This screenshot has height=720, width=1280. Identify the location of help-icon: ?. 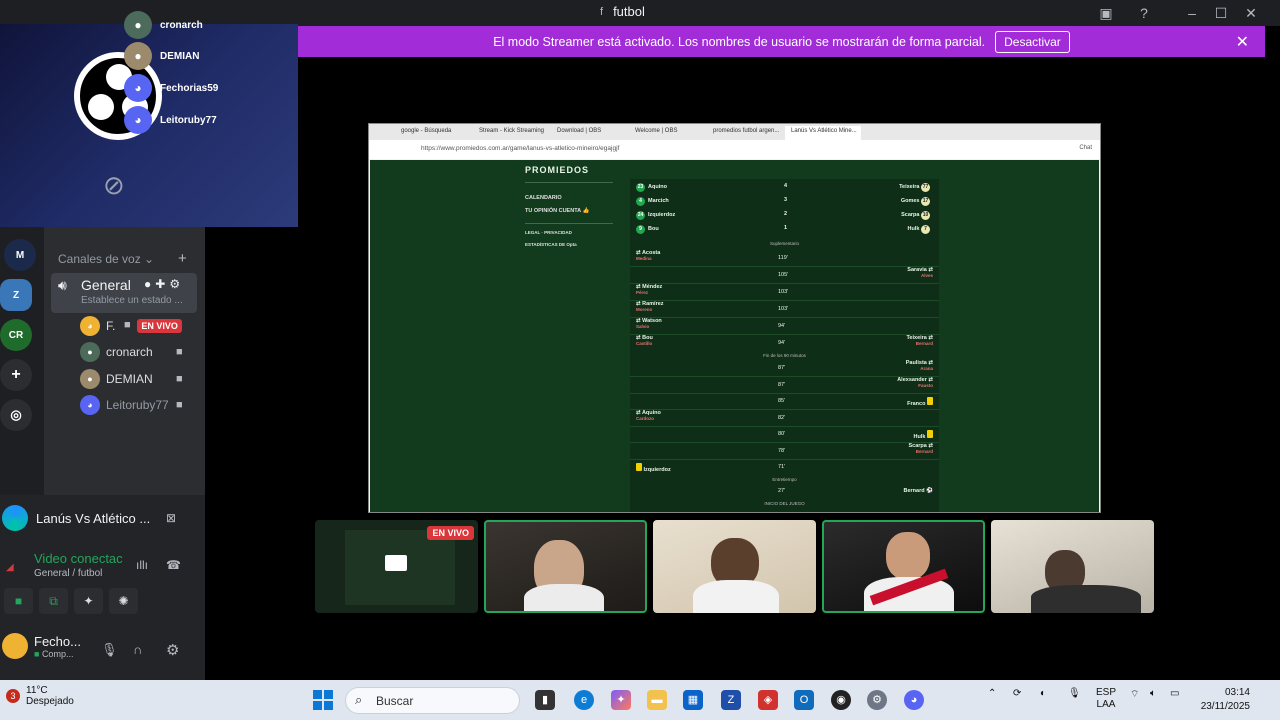
(1144, 13).